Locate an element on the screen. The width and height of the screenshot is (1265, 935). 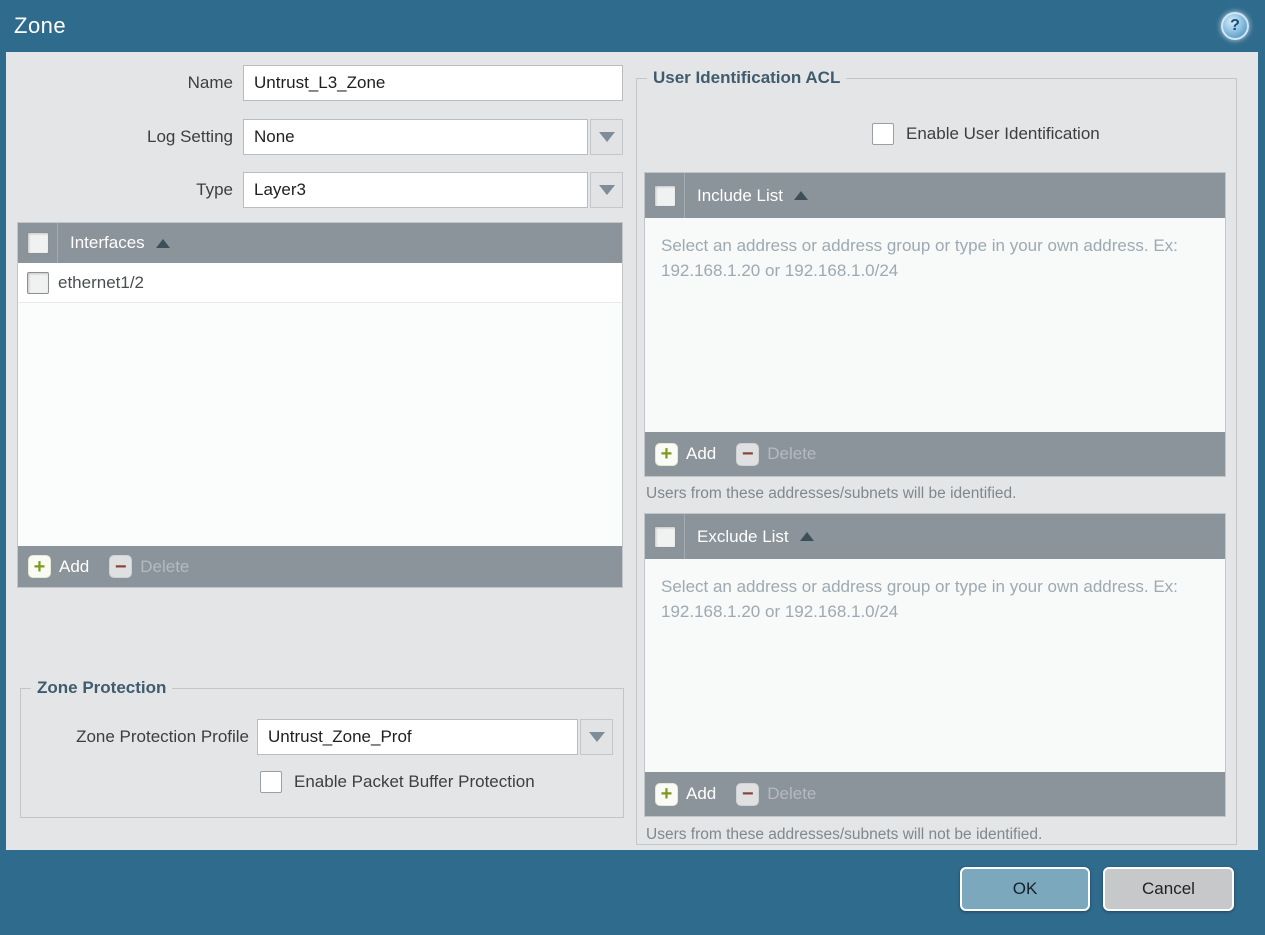
type-value: Layer3 is located at coordinates (415, 190).